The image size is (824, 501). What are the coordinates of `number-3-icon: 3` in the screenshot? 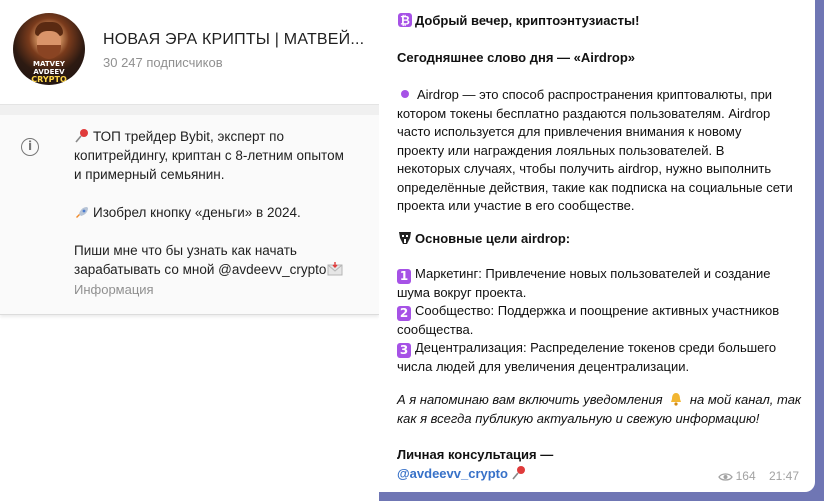 It's located at (404, 350).